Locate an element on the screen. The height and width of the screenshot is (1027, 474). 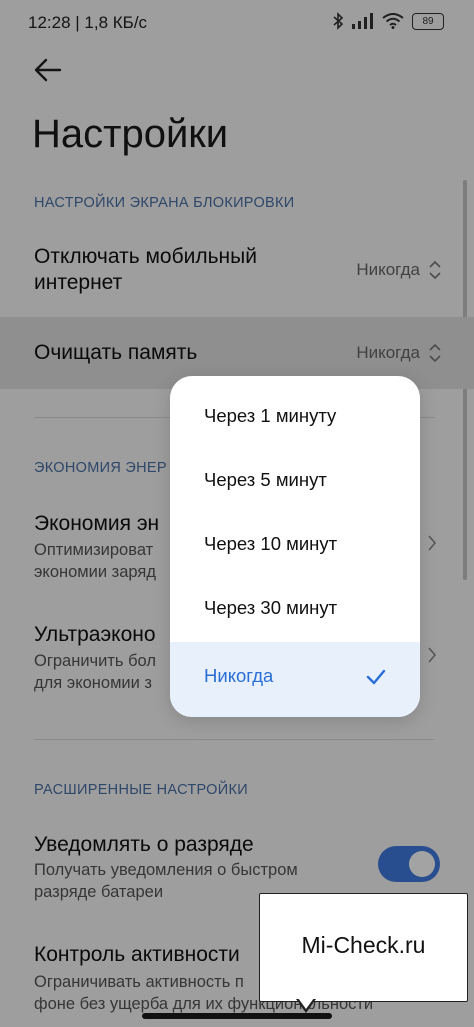
watermark-callout: Mi-Check.ru is located at coordinates (363, 947).